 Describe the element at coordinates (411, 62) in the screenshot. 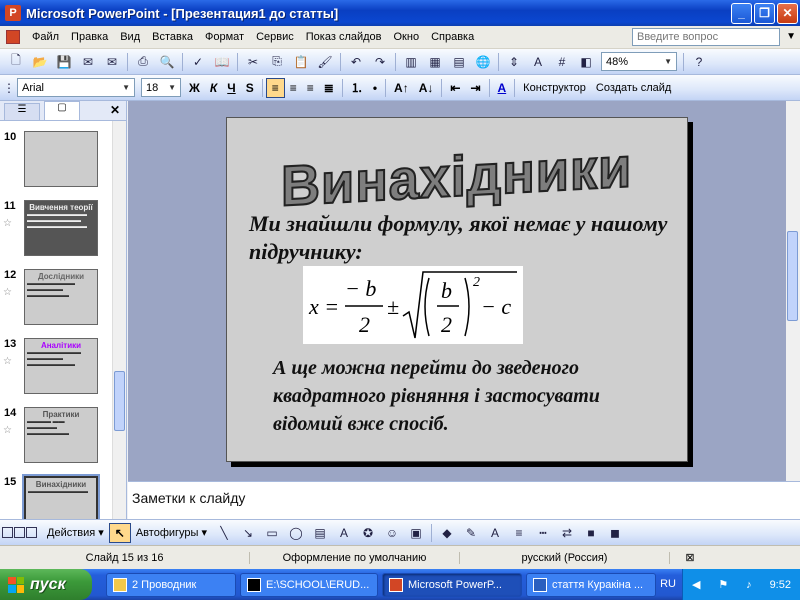

I see `insert-chart-icon: ▥` at that location.